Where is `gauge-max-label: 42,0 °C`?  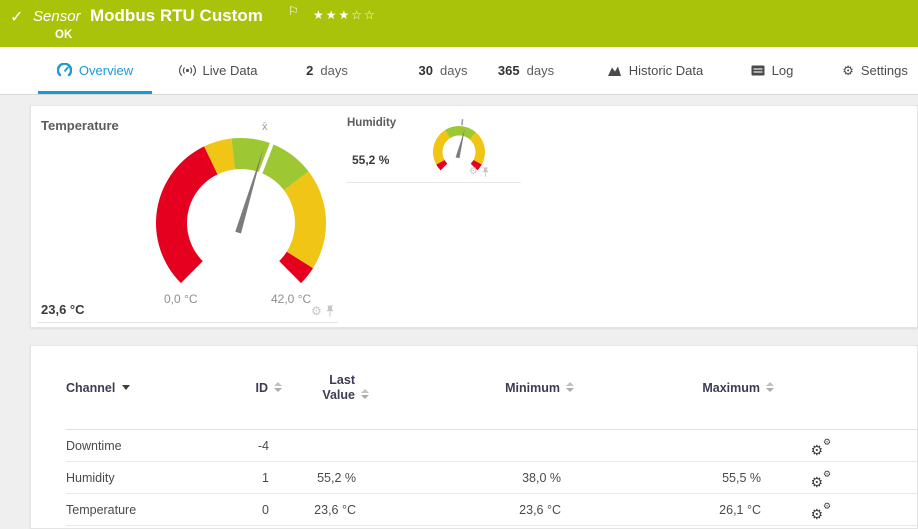
gauge-max-label: 42,0 °C is located at coordinates (291, 299).